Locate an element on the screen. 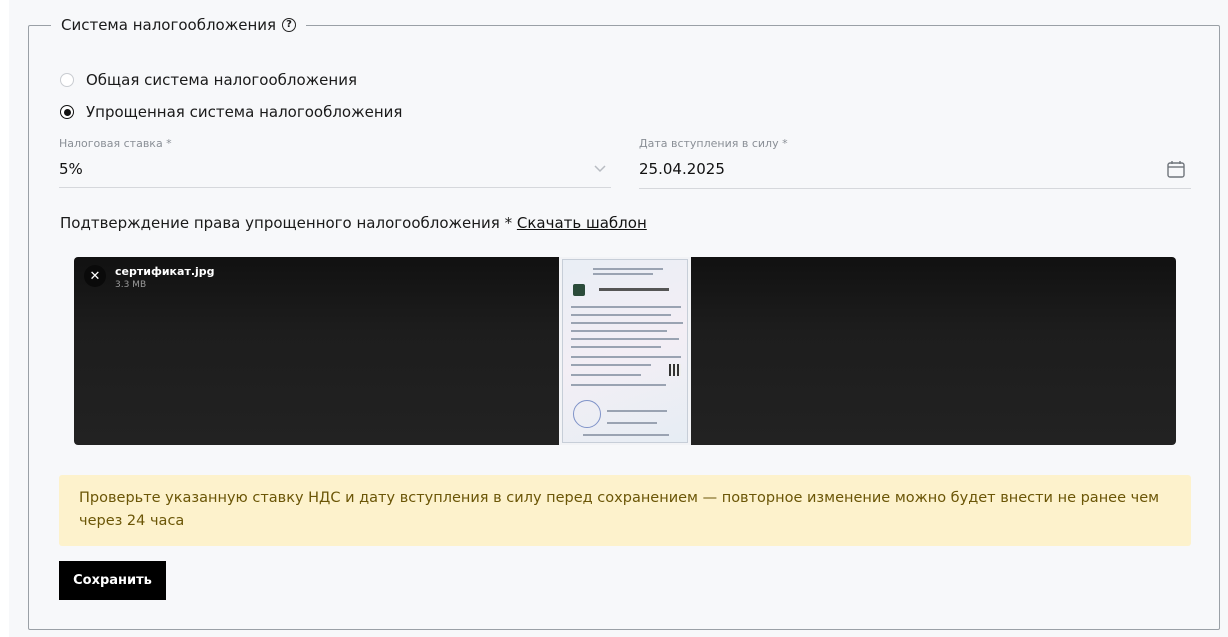 The height and width of the screenshot is (637, 1228). file-size: 3.3 MB is located at coordinates (131, 285).